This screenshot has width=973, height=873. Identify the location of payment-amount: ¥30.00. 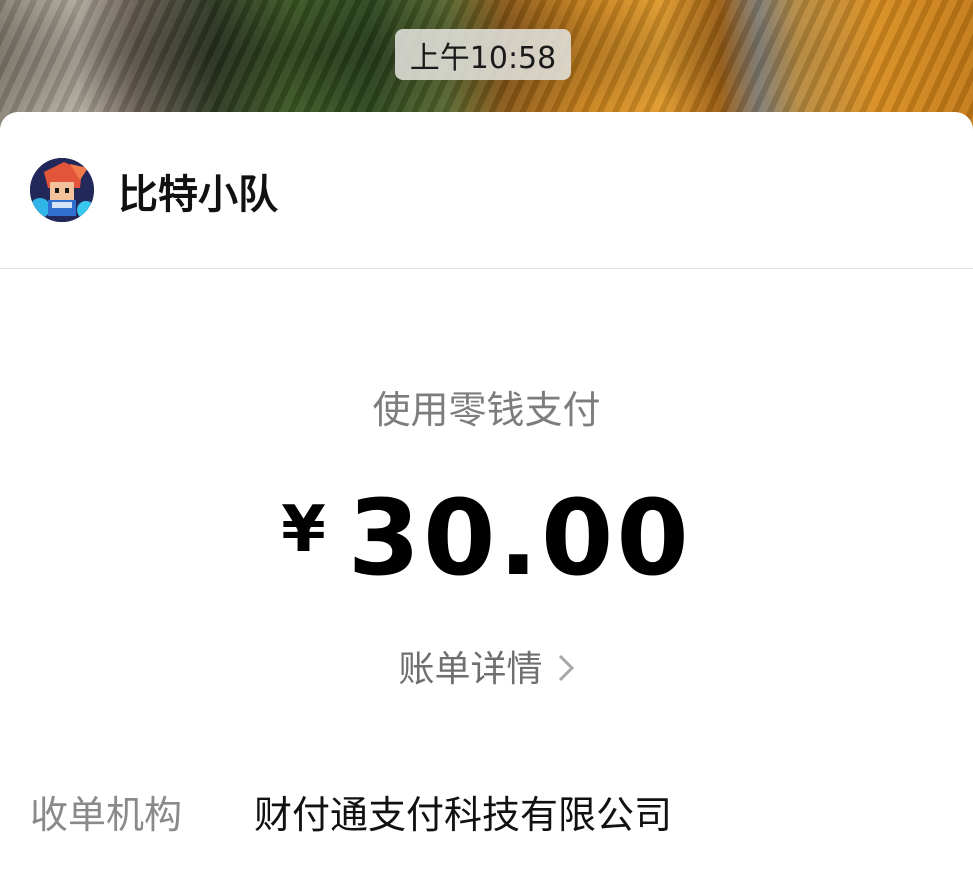
(486, 538).